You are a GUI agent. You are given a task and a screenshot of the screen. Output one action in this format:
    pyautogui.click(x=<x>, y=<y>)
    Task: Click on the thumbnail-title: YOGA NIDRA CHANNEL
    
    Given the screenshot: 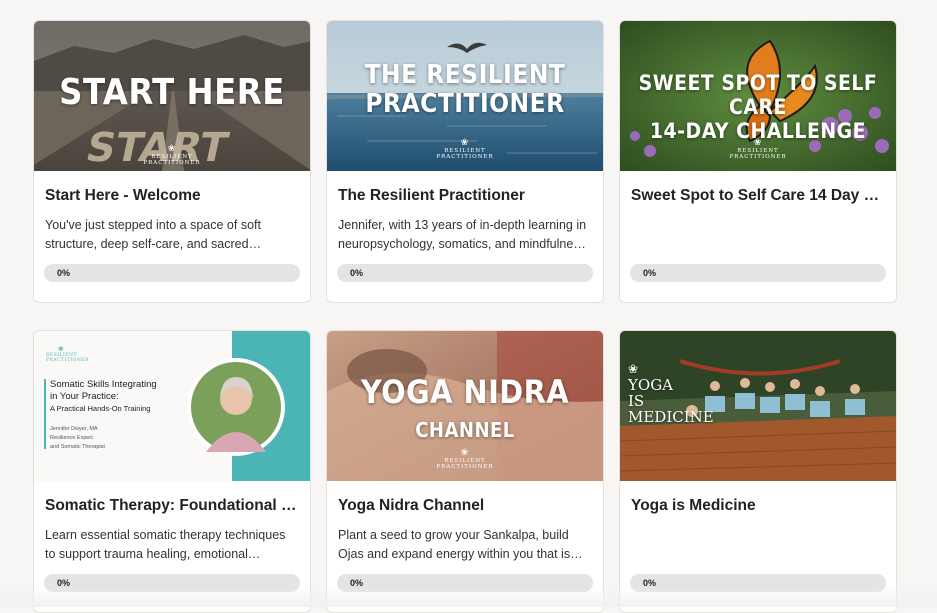 What is the action you would take?
    pyautogui.click(x=465, y=407)
    